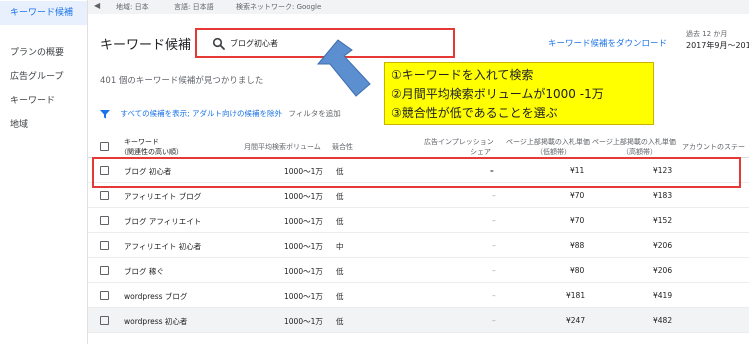 The height and width of the screenshot is (344, 749). I want to click on annotation-arrow-icon, so click(343, 68).